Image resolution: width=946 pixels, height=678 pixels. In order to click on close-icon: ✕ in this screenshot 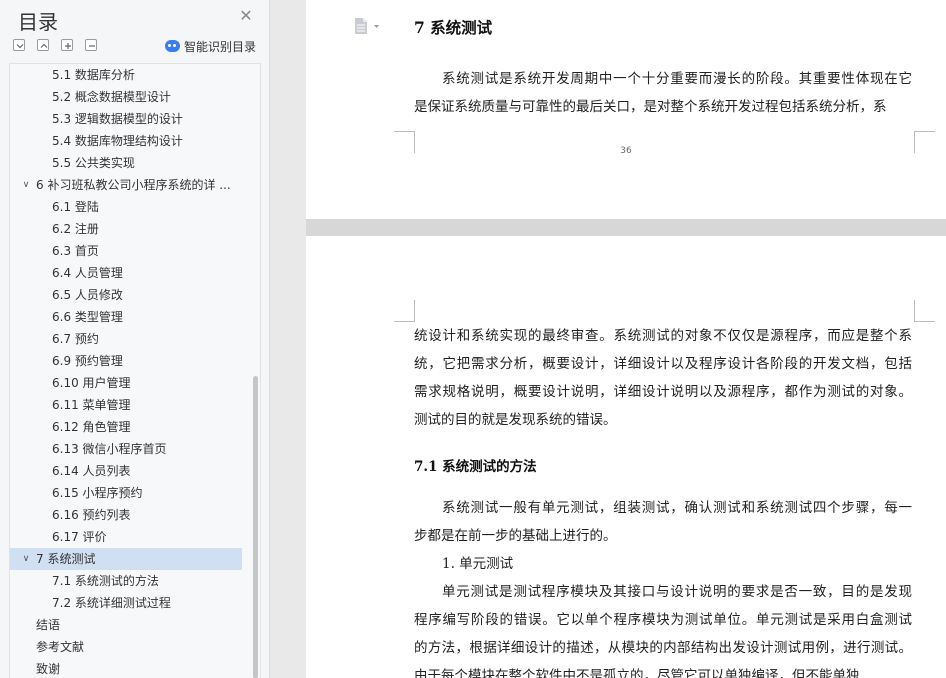, I will do `click(246, 16)`.